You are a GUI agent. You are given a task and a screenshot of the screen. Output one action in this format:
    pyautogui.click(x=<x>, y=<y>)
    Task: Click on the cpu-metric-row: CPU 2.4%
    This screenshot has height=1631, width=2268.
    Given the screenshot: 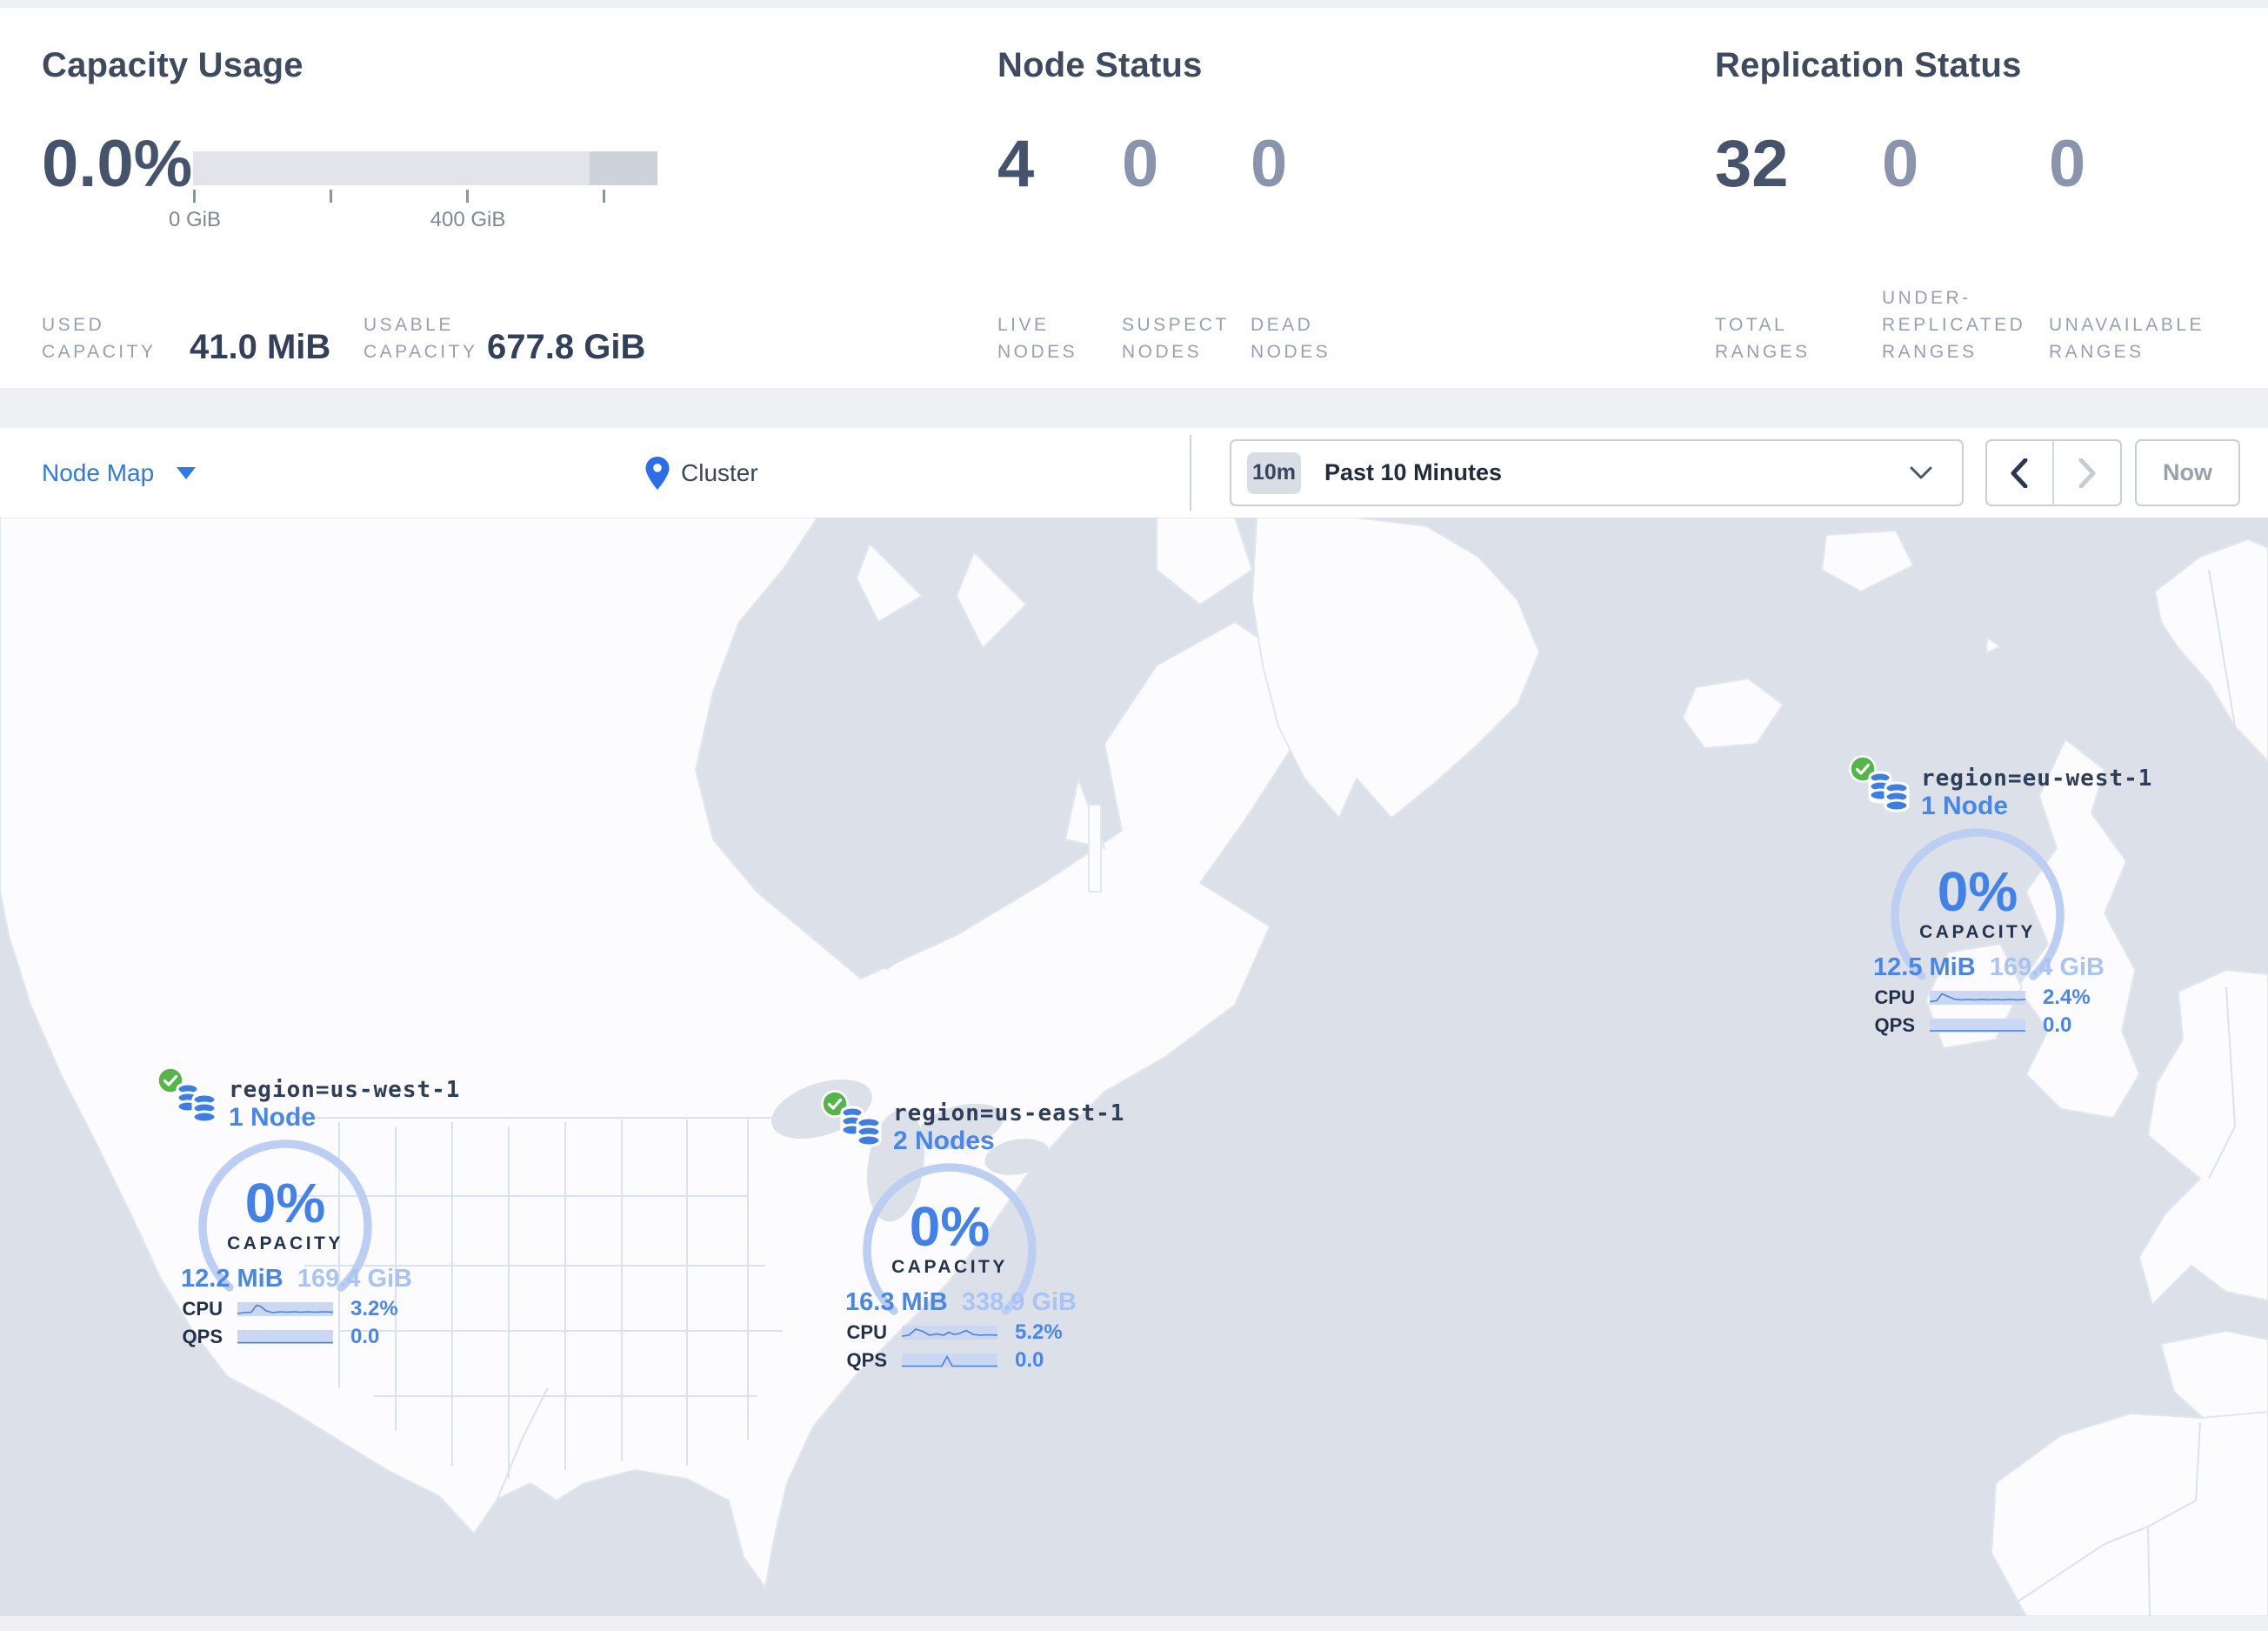 What is the action you would take?
    pyautogui.click(x=1977, y=997)
    